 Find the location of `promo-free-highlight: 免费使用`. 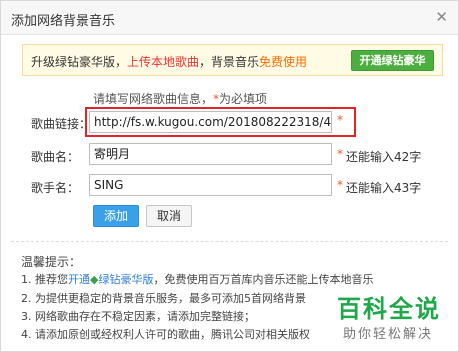

promo-free-highlight: 免费使用 is located at coordinates (283, 62).